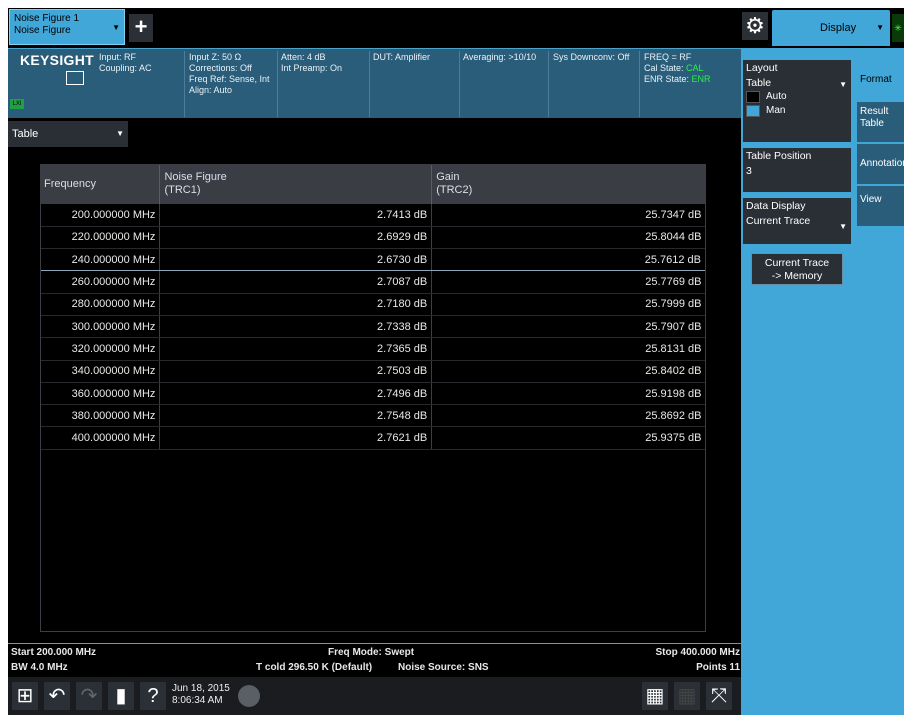  I want to click on table-row: 320.000000 MHz 2.7365 dB 25.8131 dB, so click(373, 349).